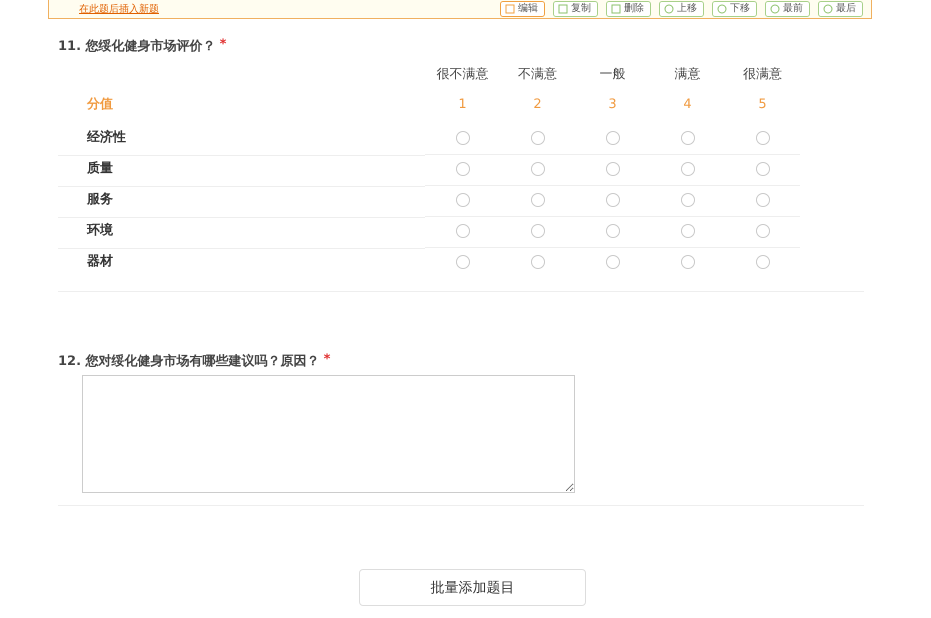  What do you see at coordinates (612, 105) in the screenshot?
I see `score-value: 3` at bounding box center [612, 105].